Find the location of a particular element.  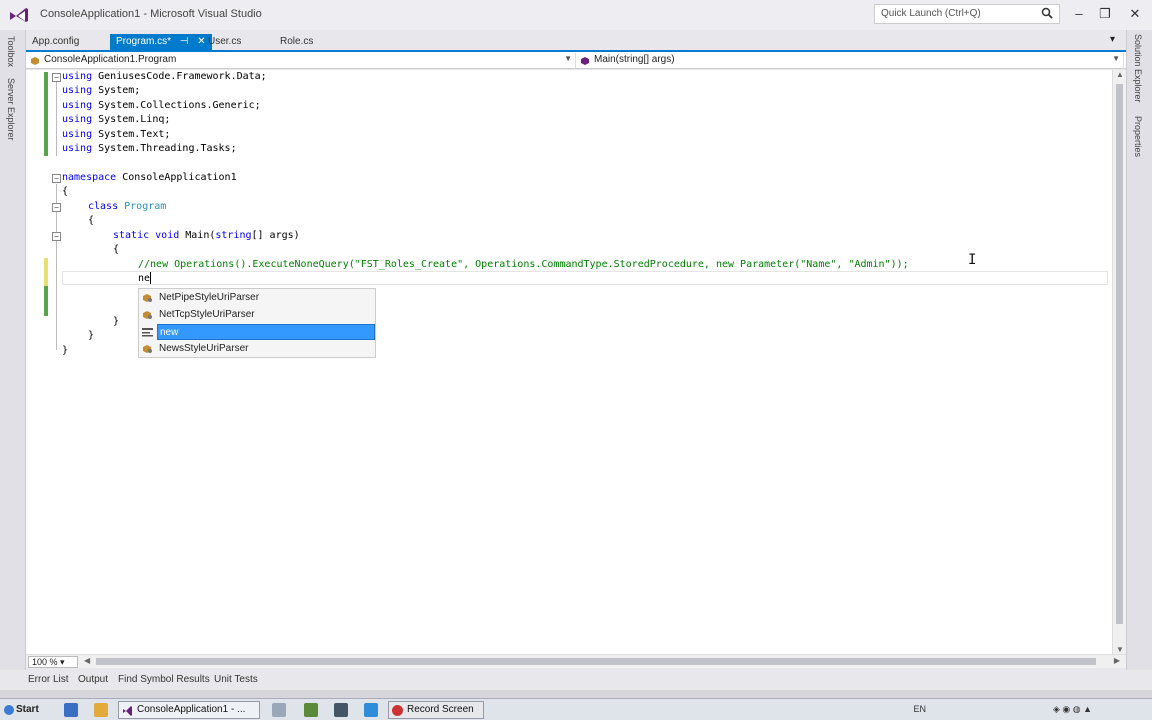

typed-text: ne is located at coordinates (144, 278).